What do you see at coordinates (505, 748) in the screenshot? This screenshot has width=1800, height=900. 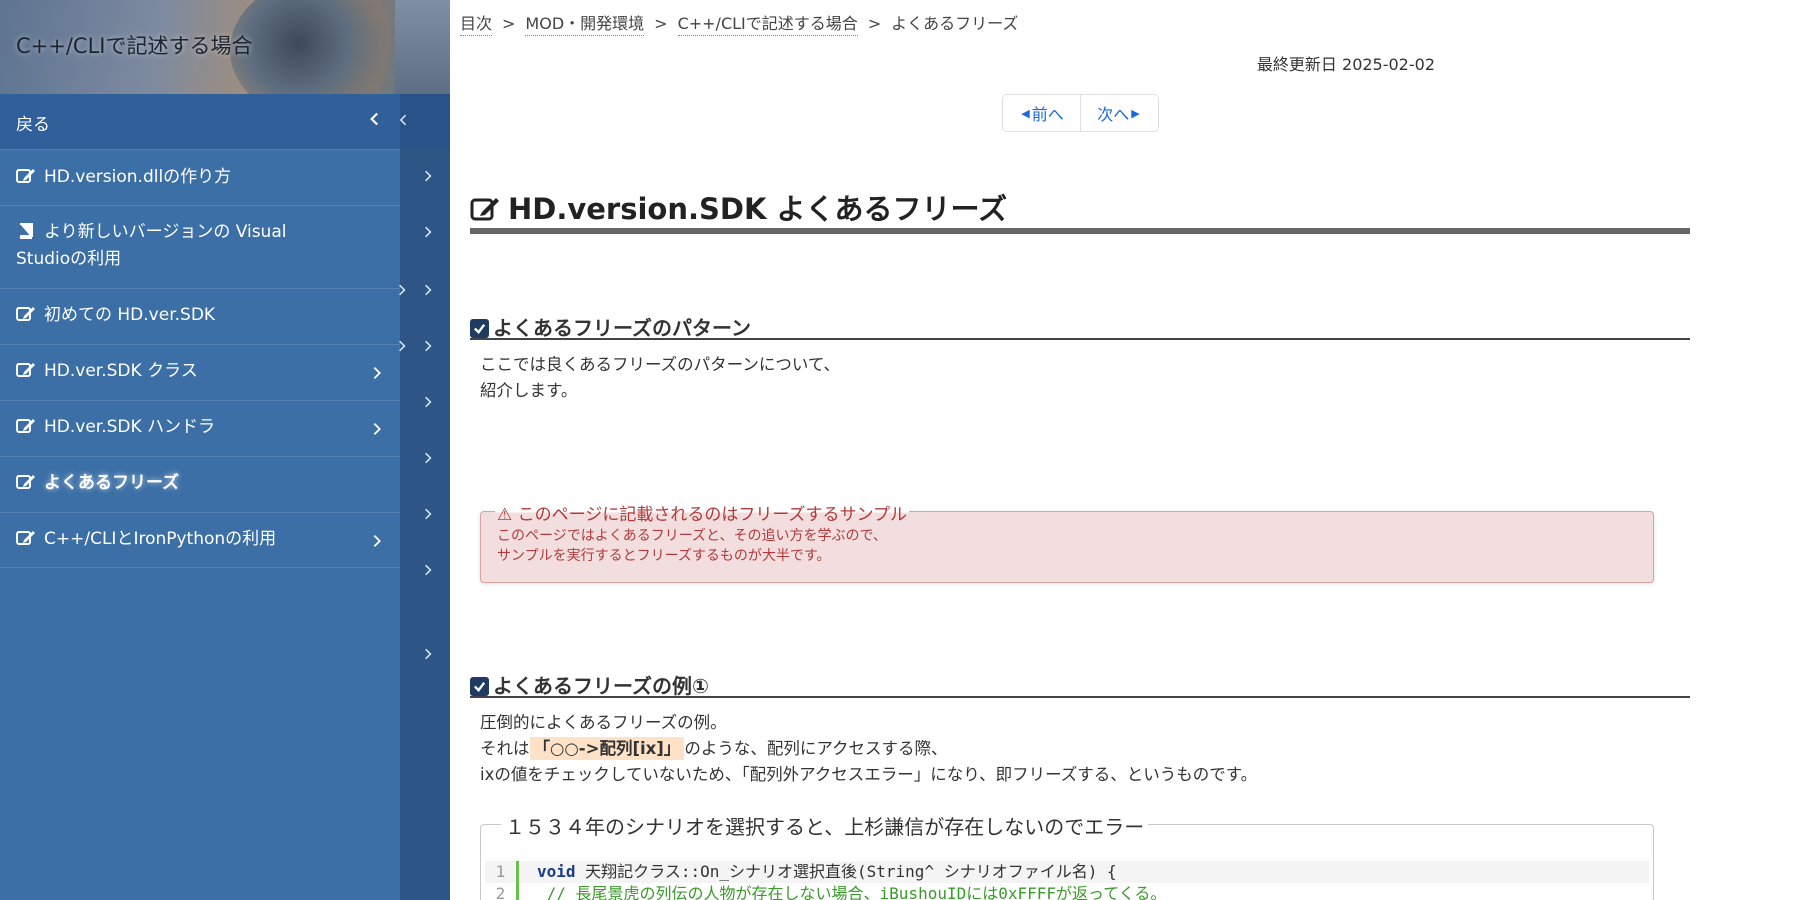 I see `paragraph-text: それは` at bounding box center [505, 748].